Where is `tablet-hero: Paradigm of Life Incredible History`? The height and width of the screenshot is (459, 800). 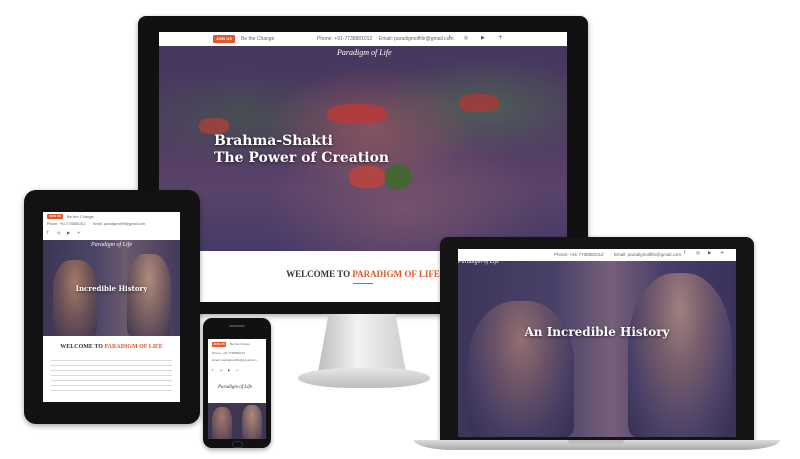 tablet-hero: Paradigm of Life Incredible History is located at coordinates (111, 288).